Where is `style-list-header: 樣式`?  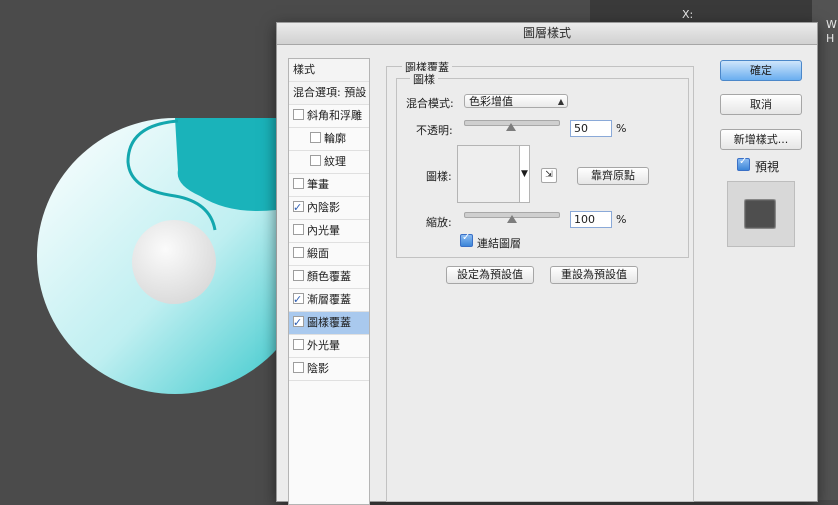 style-list-header: 樣式 is located at coordinates (329, 70).